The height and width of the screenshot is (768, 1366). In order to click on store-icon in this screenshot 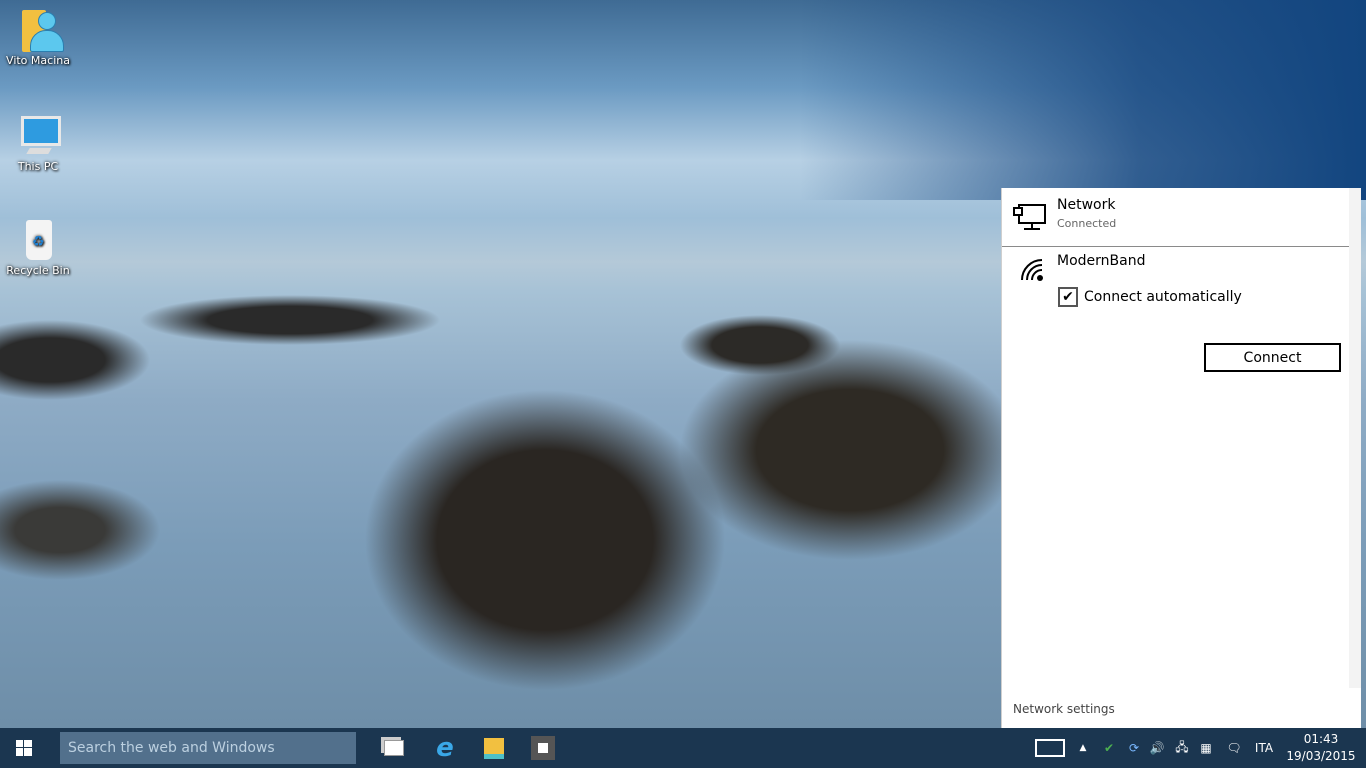, I will do `click(543, 748)`.